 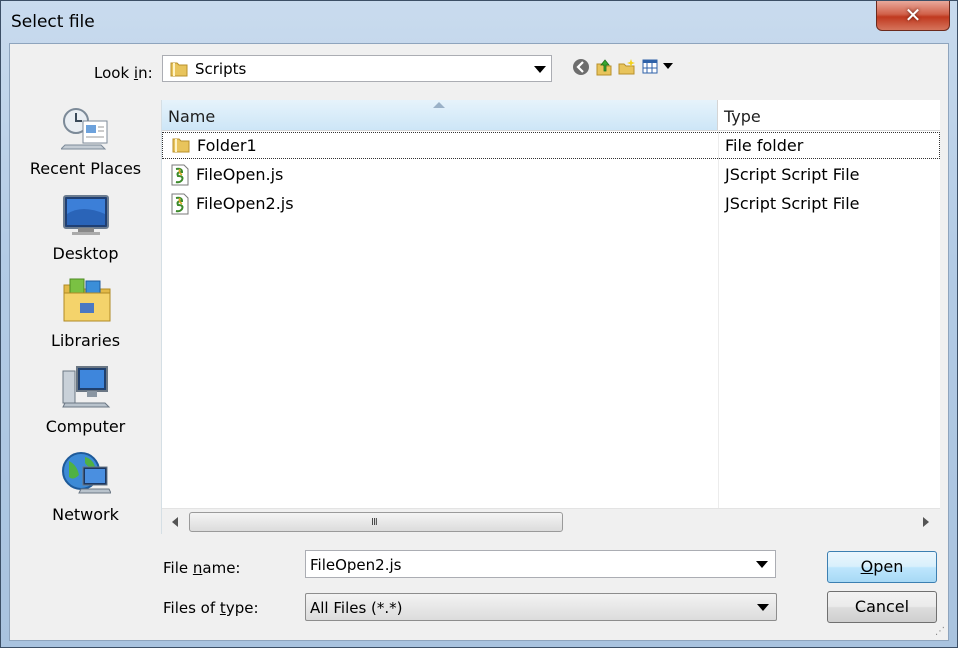 What do you see at coordinates (882, 607) in the screenshot?
I see `cancel-button: Cancel` at bounding box center [882, 607].